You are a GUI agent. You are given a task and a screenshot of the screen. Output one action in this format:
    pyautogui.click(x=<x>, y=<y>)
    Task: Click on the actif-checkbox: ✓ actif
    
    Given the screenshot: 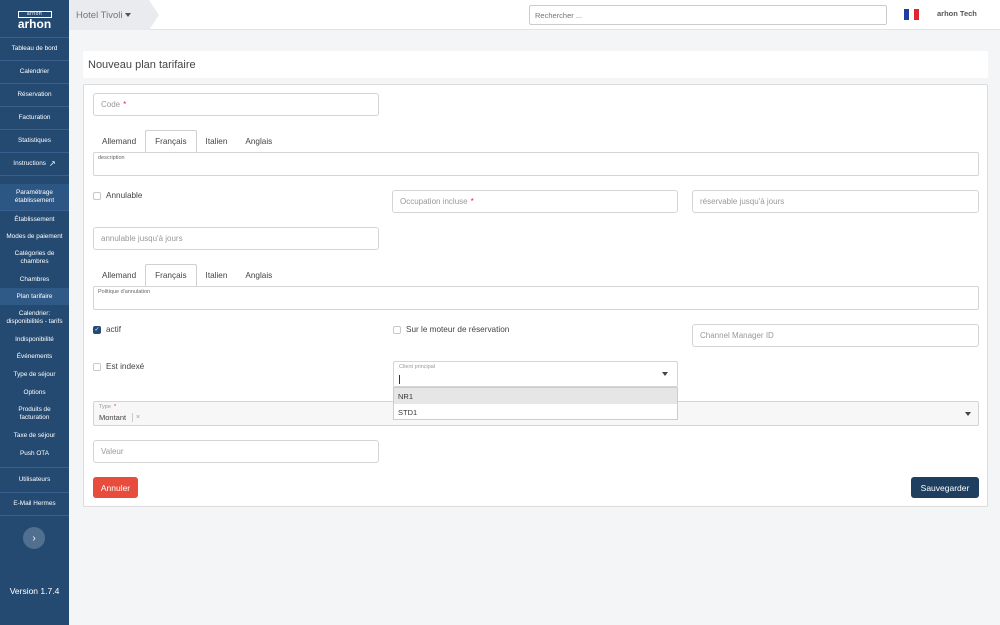 What is the action you would take?
    pyautogui.click(x=107, y=329)
    